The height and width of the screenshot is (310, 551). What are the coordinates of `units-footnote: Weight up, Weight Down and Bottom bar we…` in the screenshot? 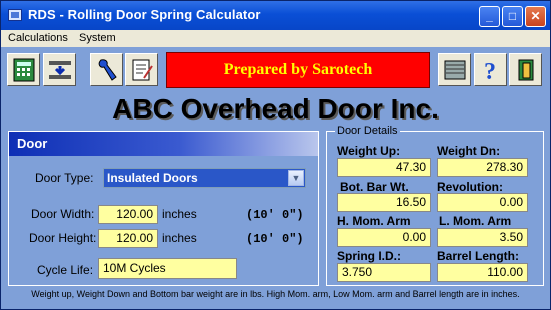 It's located at (275, 294).